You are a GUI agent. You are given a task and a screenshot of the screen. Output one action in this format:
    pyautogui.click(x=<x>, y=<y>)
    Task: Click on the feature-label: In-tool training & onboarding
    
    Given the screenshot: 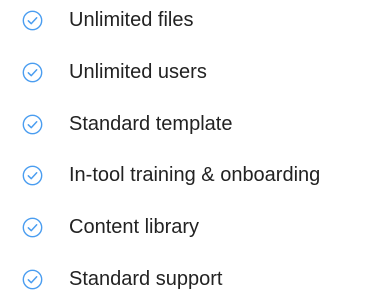 What is the action you would take?
    pyautogui.click(x=195, y=175)
    